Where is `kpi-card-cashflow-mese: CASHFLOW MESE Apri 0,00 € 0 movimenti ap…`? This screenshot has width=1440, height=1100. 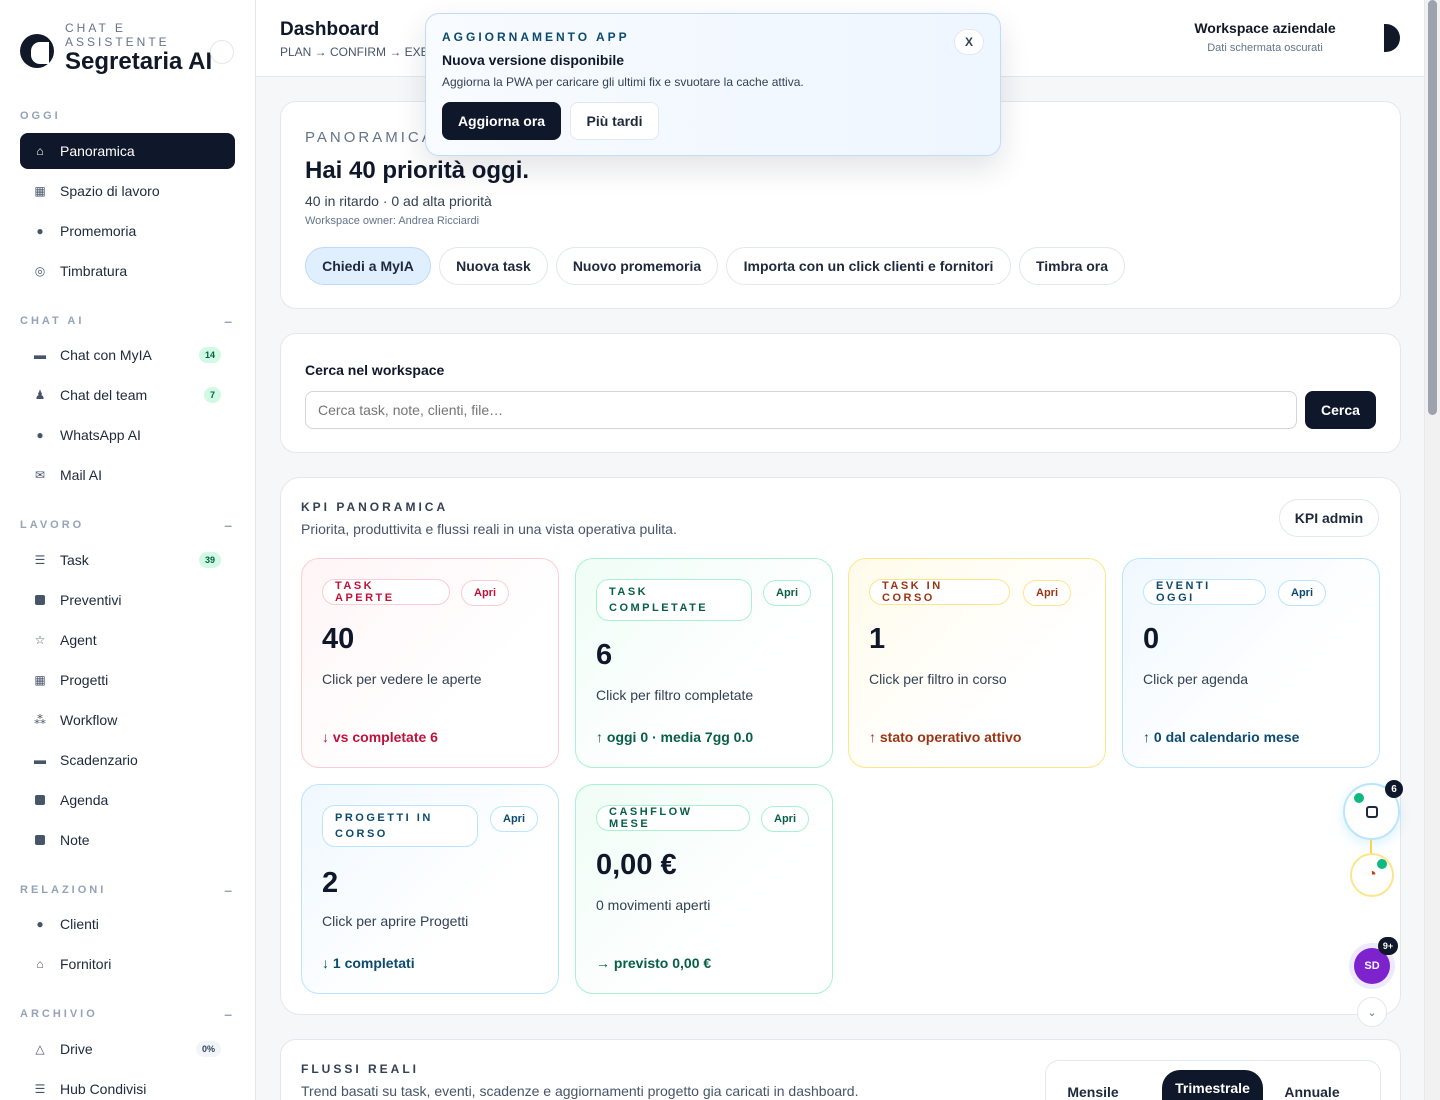
kpi-card-cashflow-mese: CASHFLOW MESE Apri 0,00 € 0 movimenti ap… is located at coordinates (704, 889).